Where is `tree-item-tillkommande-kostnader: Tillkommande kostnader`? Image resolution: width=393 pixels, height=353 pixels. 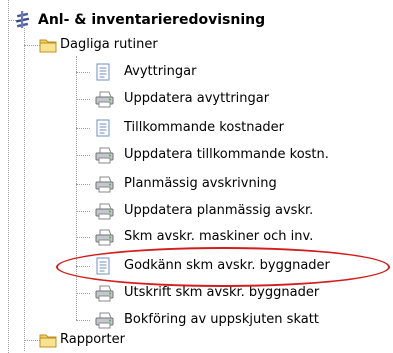
tree-item-tillkommande-kostnader: Tillkommande kostnader is located at coordinates (189, 128).